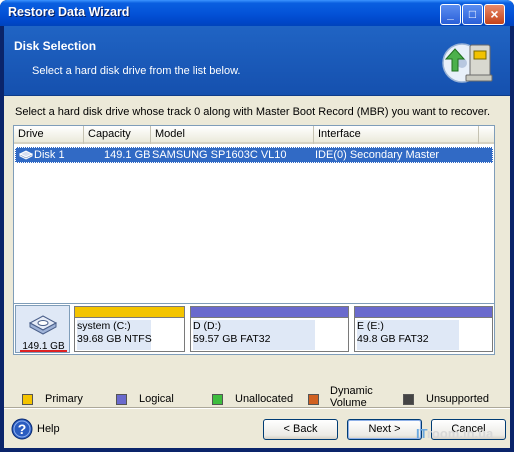 Image resolution: width=514 pixels, height=452 pixels. What do you see at coordinates (232, 339) in the screenshot?
I see `partition-d-info: 59.57 GB FAT32` at bounding box center [232, 339].